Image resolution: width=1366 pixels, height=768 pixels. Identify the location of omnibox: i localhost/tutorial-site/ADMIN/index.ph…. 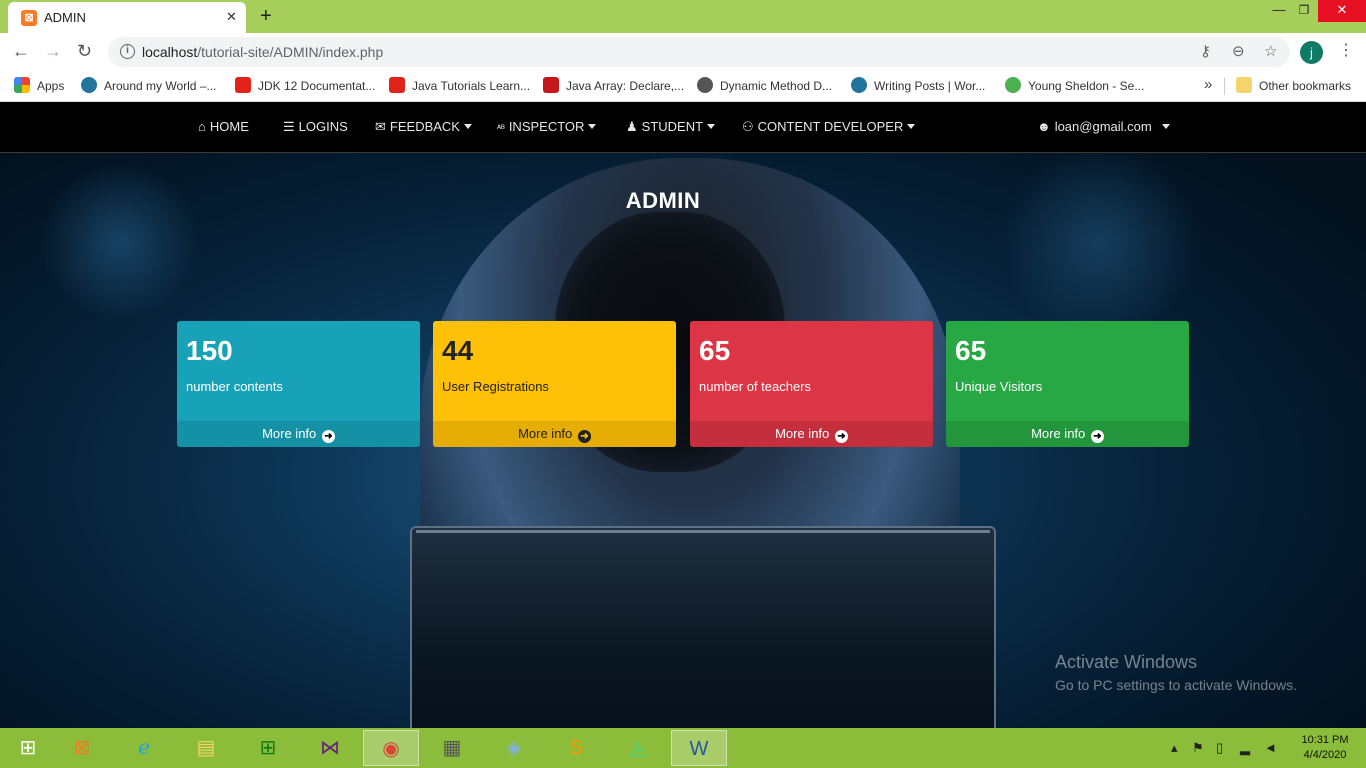
(699, 52).